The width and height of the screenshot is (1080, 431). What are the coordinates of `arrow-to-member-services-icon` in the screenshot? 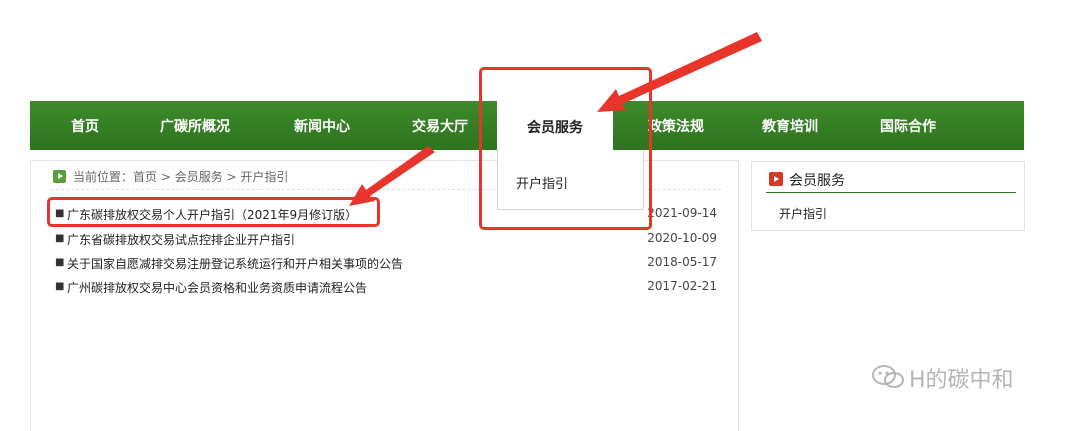 It's located at (679, 72).